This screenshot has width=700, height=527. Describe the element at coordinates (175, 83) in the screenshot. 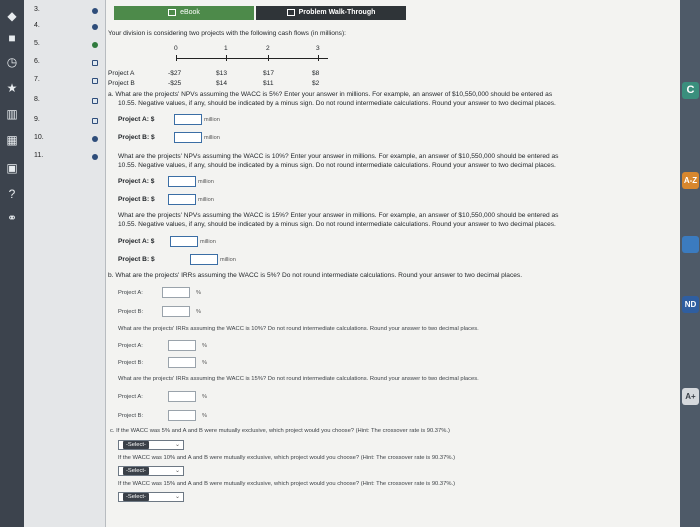

I see `cash-flow: -$25` at that location.